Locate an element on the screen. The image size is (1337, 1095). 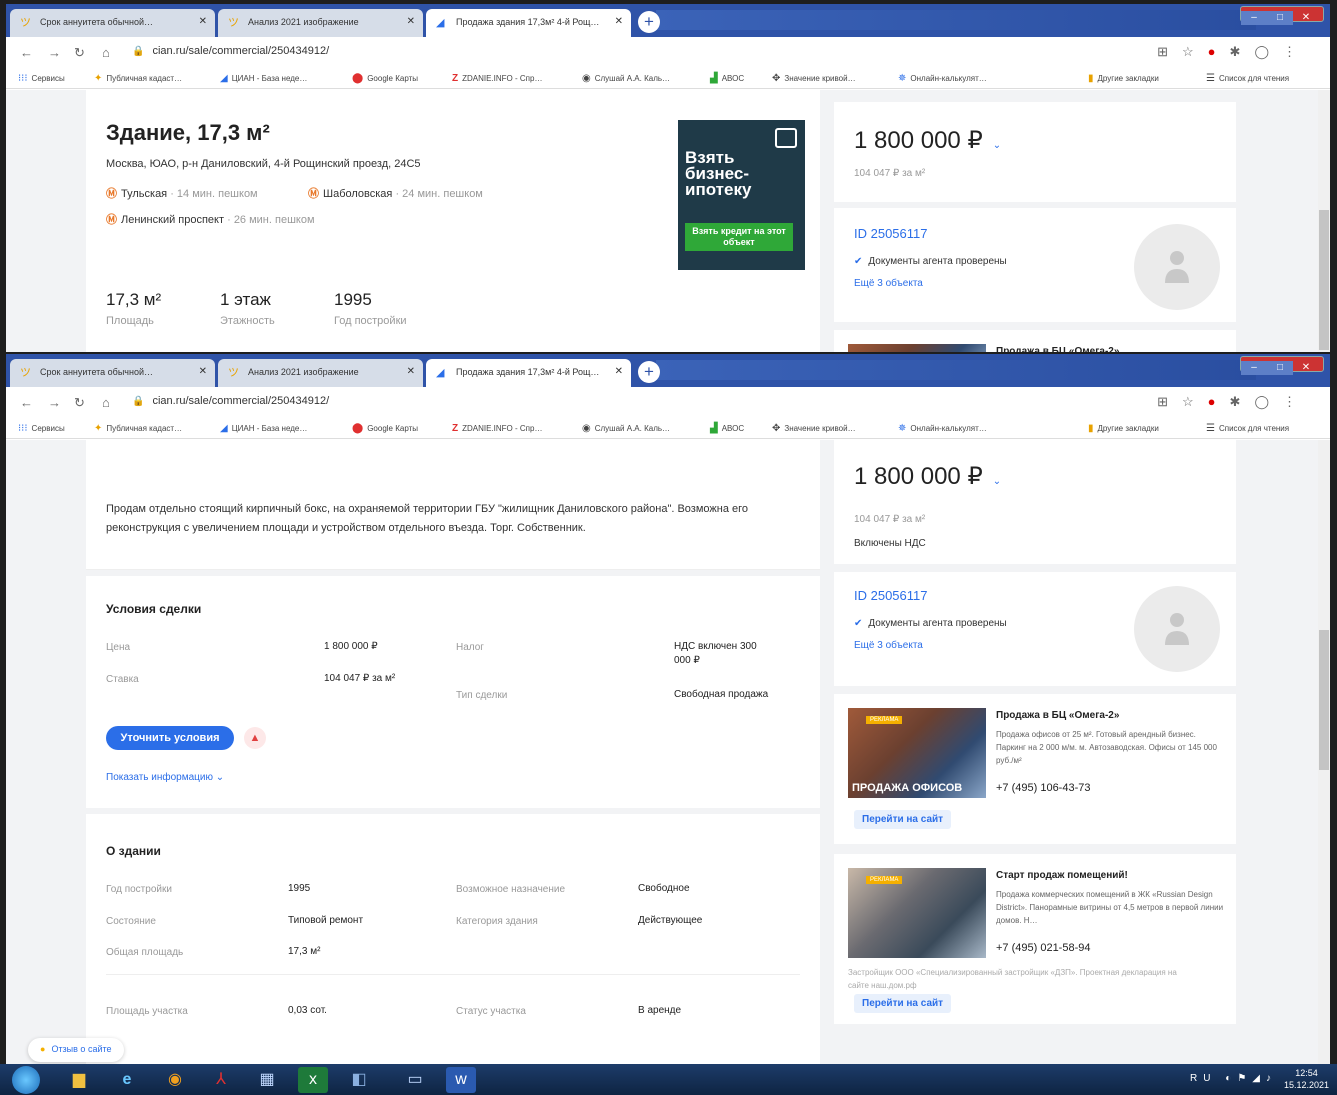
flag-icon: ⚑ is located at coordinates (1244, 1078).